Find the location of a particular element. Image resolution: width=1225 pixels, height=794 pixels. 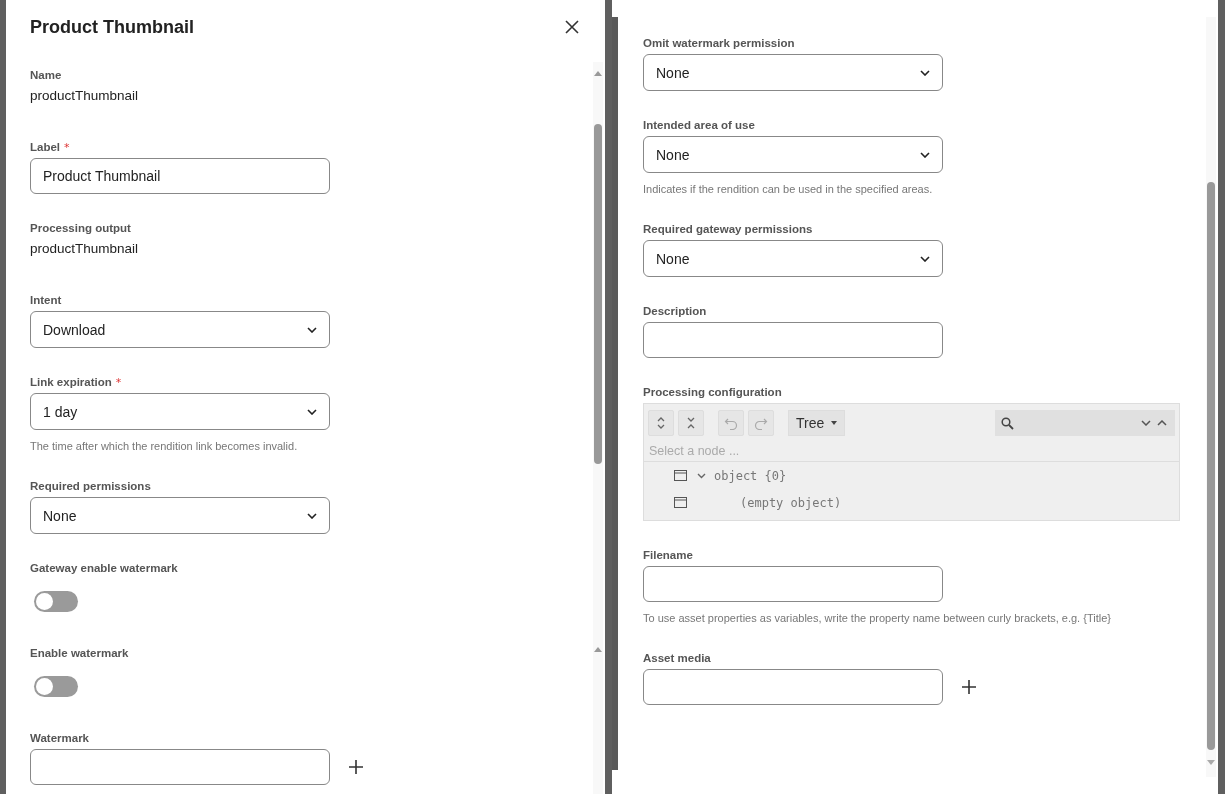

mode-dropdown: Tree is located at coordinates (817, 423).